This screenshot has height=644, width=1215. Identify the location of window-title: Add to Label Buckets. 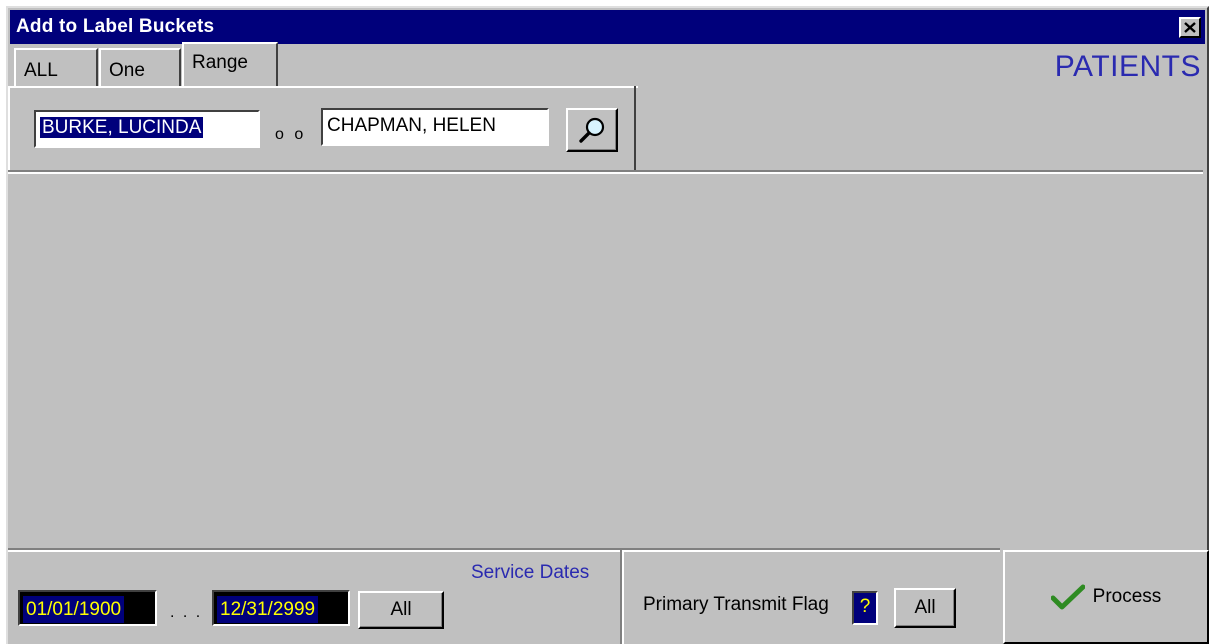
(115, 26).